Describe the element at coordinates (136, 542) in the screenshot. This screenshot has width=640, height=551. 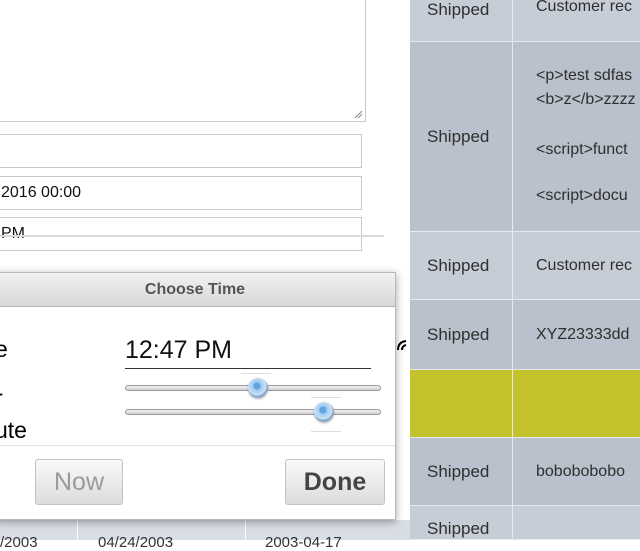
I see `date-cell: 04/24/2003` at that location.